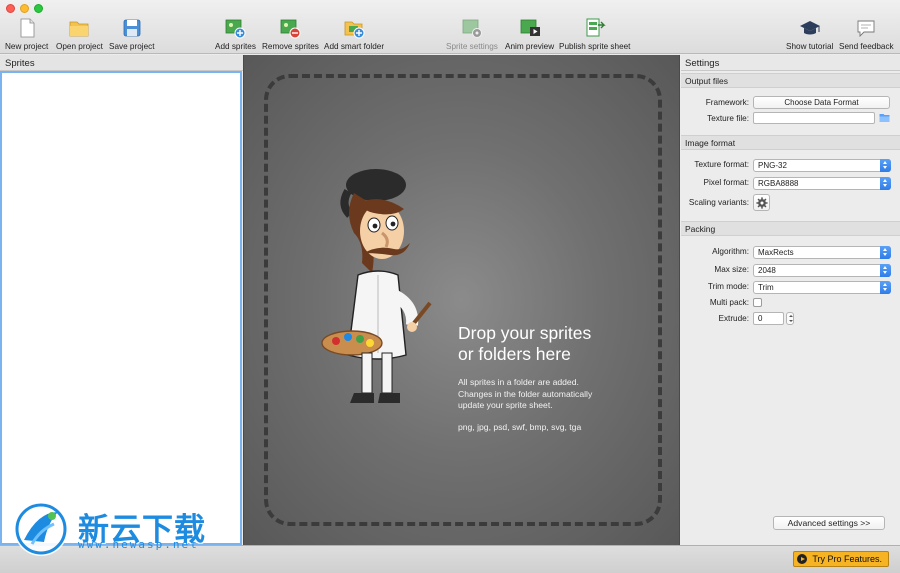 The width and height of the screenshot is (900, 573). What do you see at coordinates (766, 287) in the screenshot?
I see `trim-mode-value: Trim` at bounding box center [766, 287].